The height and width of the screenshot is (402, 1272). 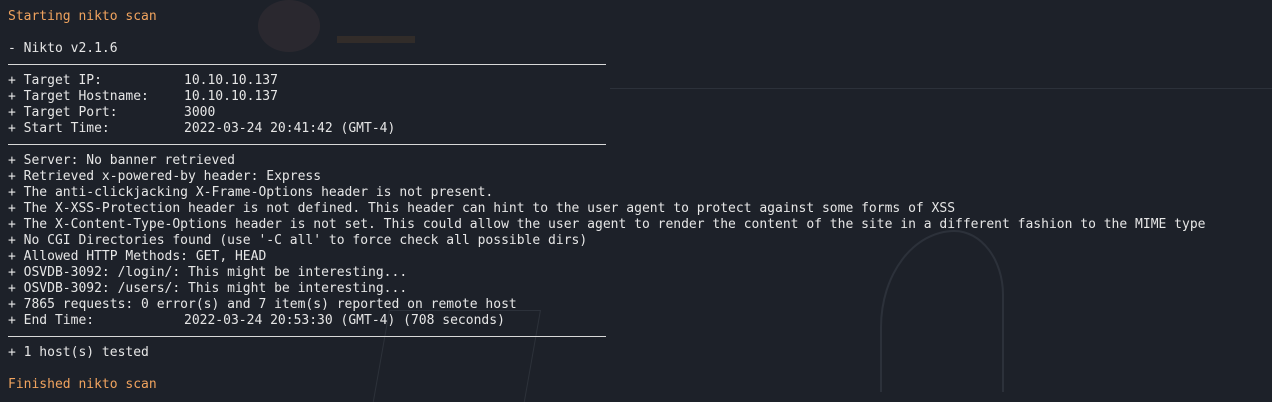 What do you see at coordinates (82, 16) in the screenshot?
I see `scan-start-message: Starting nikto scan` at bounding box center [82, 16].